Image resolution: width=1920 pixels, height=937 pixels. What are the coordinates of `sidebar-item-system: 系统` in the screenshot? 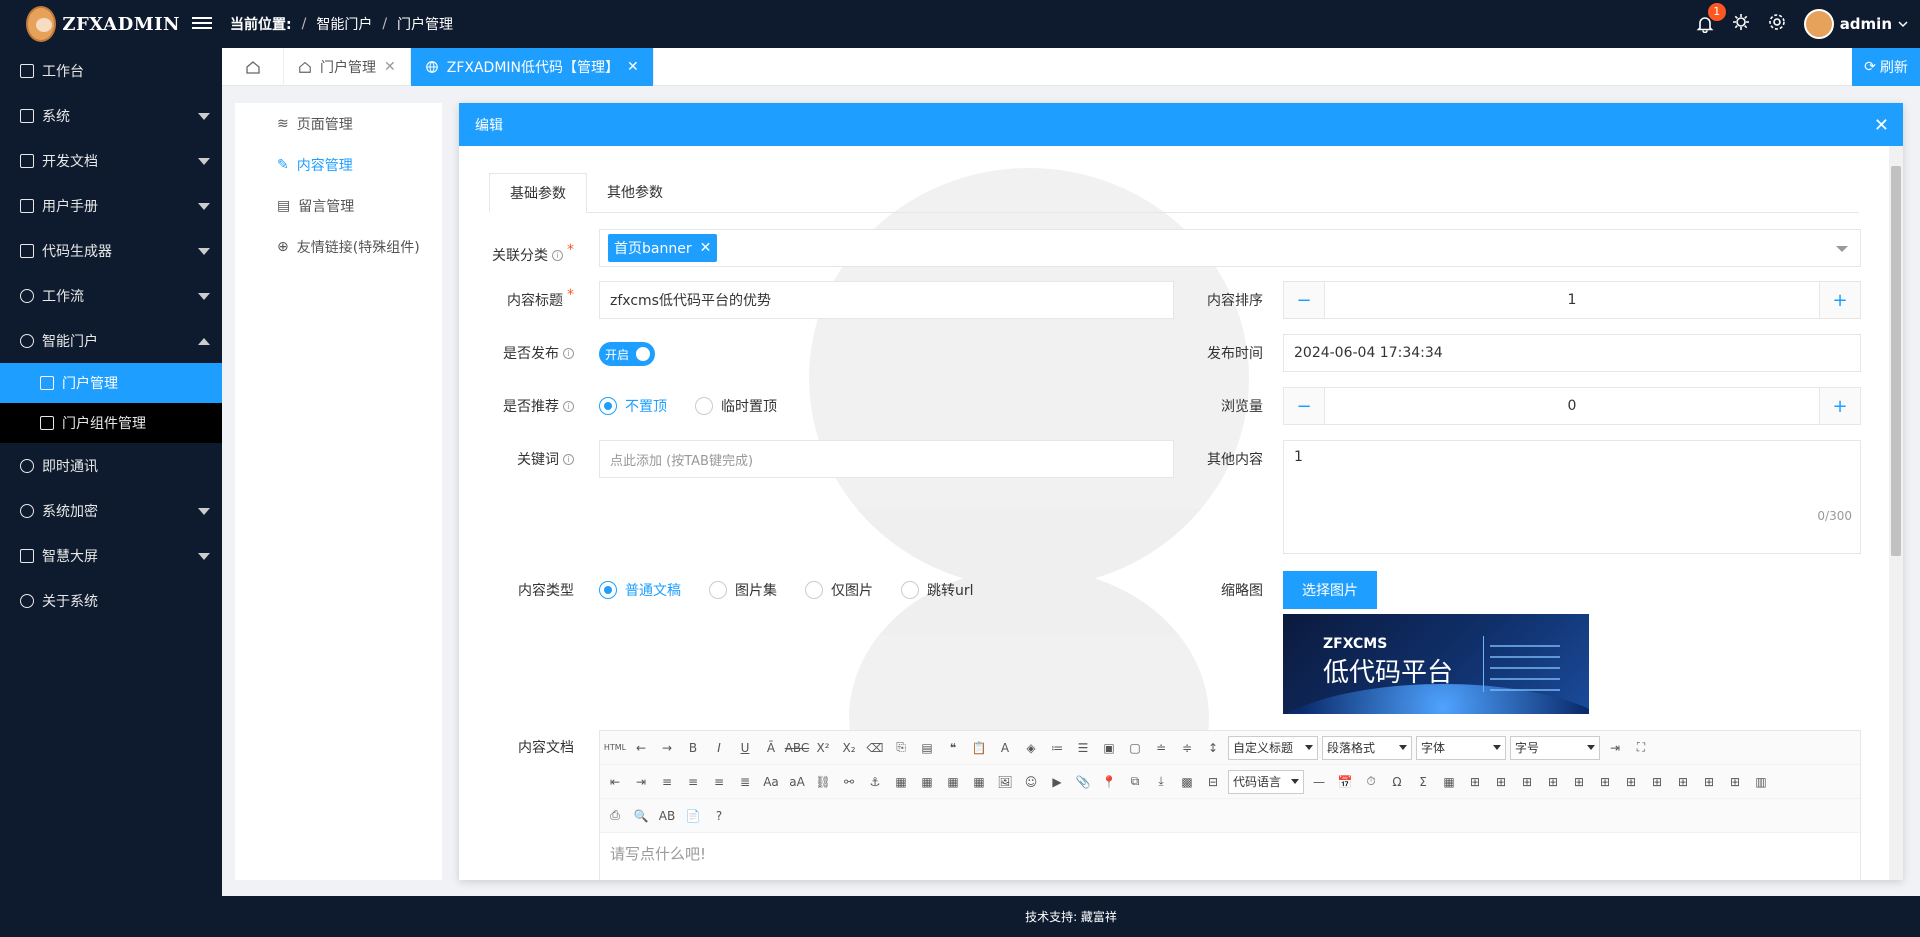 It's located at (111, 115).